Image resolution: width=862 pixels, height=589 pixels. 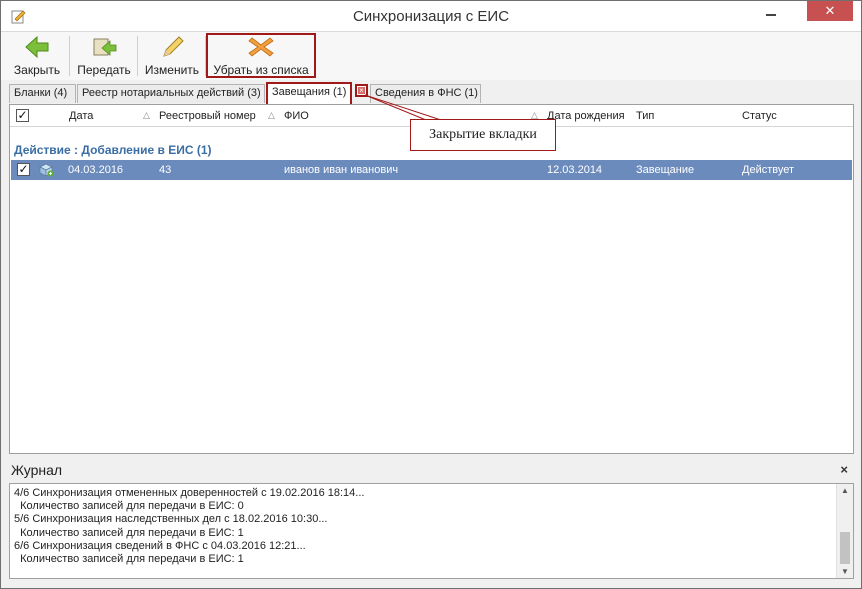 I want to click on row-checkbox: ✓, so click(x=23, y=169).